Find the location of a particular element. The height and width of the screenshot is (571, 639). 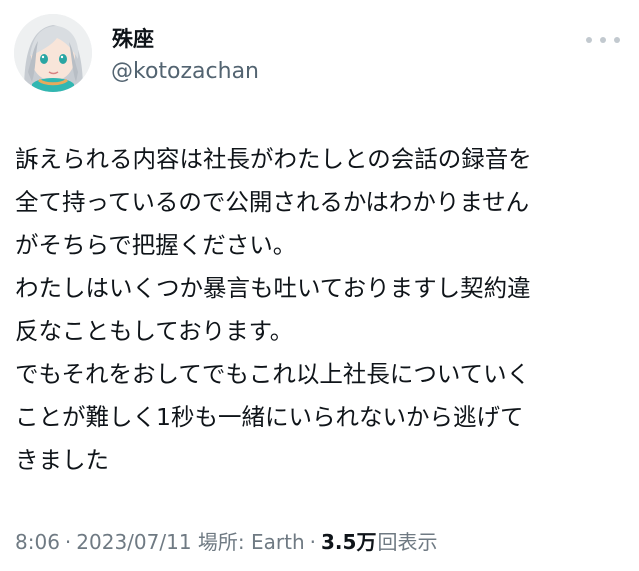

display-name: 殊座 is located at coordinates (133, 39).